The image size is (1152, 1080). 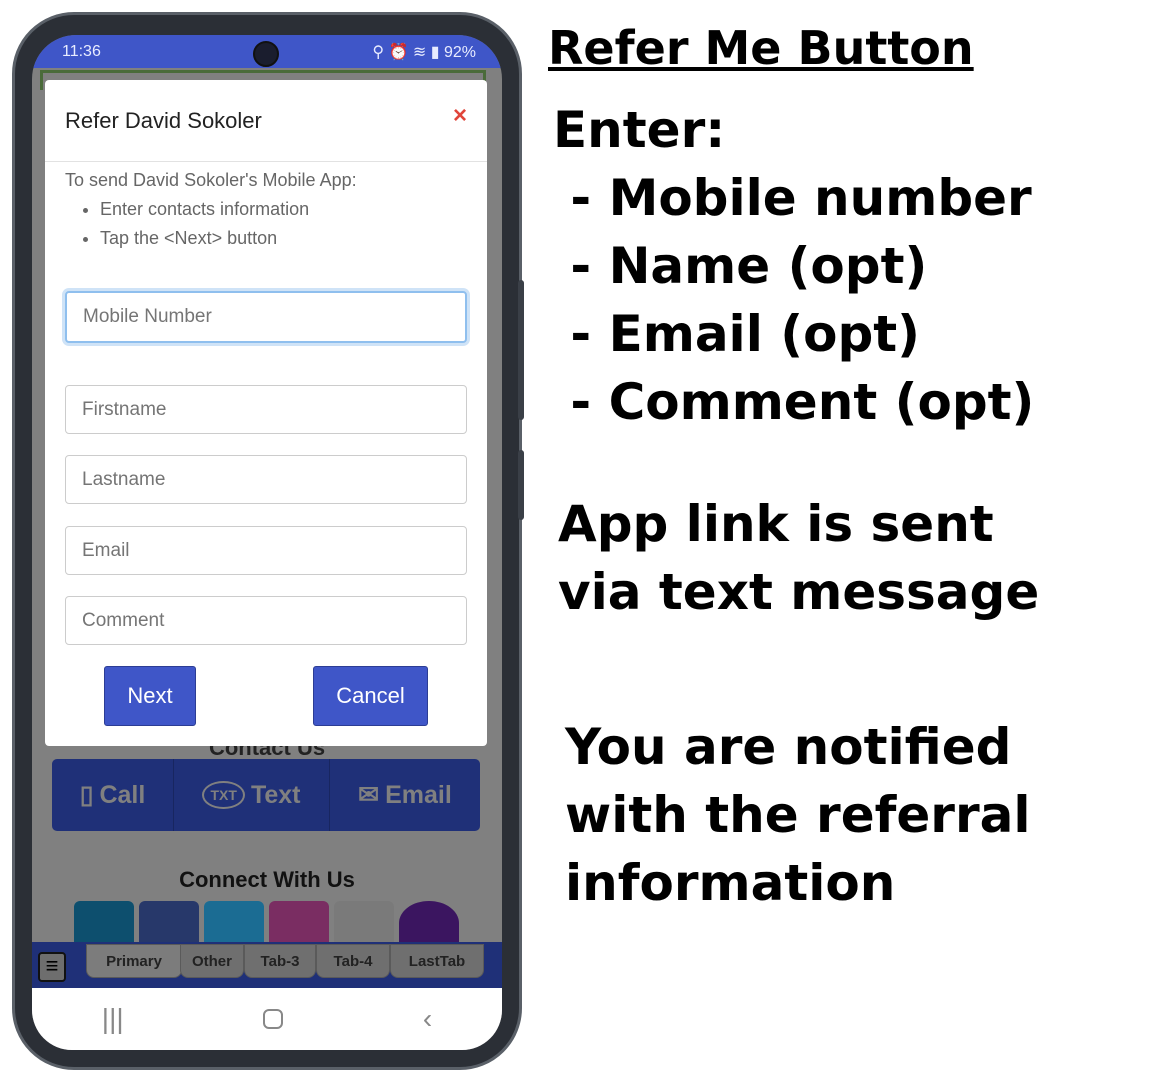 I want to click on signal-icon: ⚲ ⏰ ≋ ▮, so click(x=408, y=52).